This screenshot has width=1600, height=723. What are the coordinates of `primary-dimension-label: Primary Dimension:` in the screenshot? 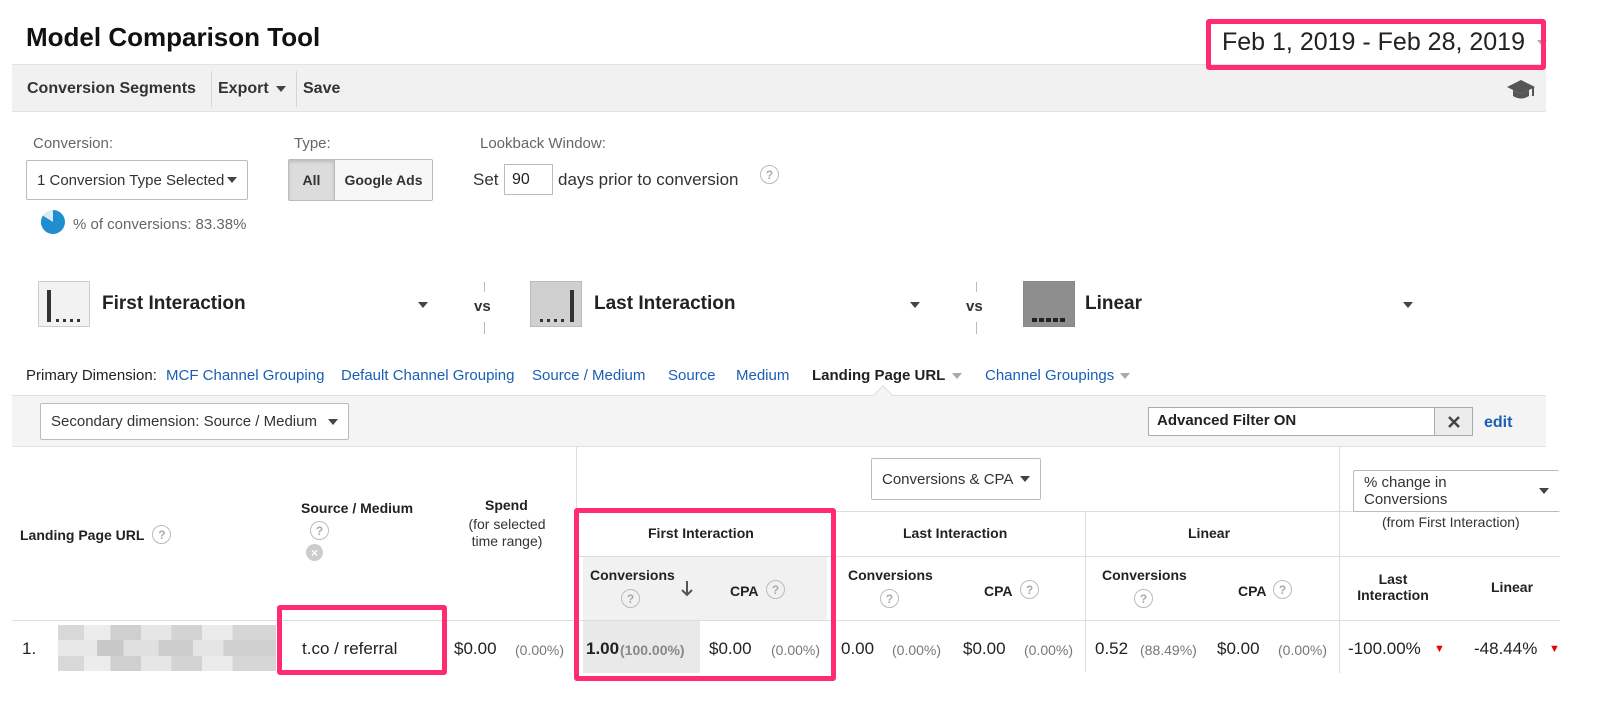 It's located at (91, 375).